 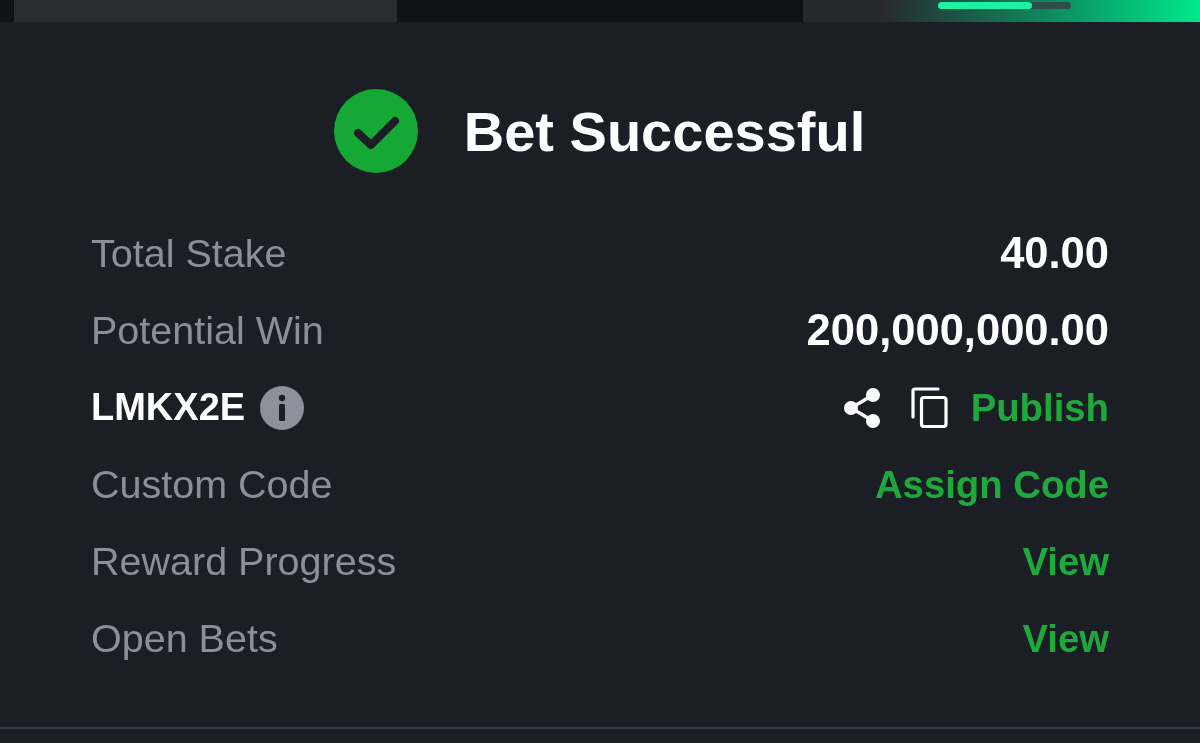 What do you see at coordinates (1054, 253) in the screenshot?
I see `summary-value: 40.00` at bounding box center [1054, 253].